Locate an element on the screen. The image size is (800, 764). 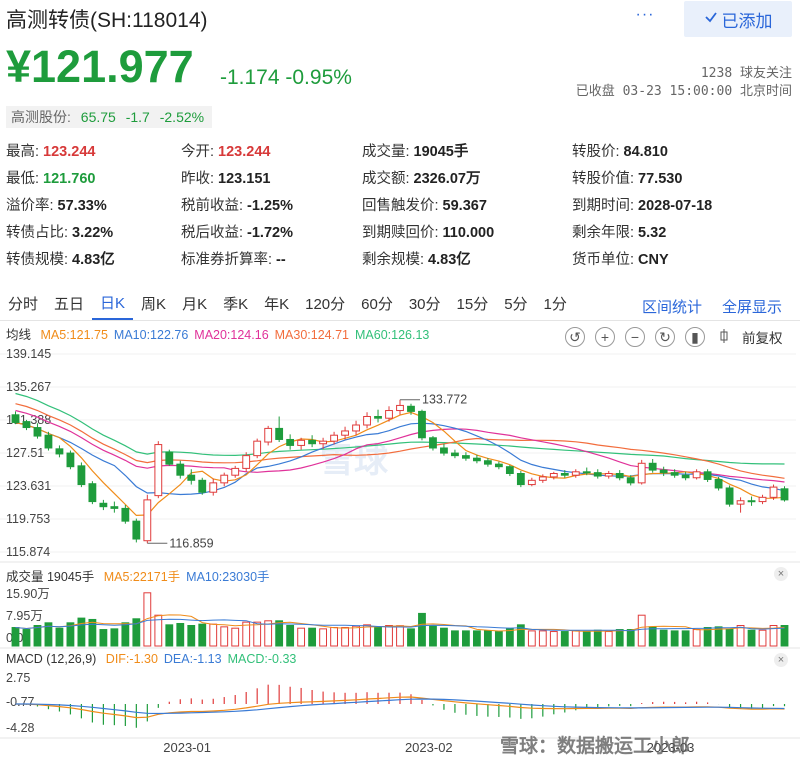
quote-cell: 转股价值: 77.530 is located at coordinates (684, 181).